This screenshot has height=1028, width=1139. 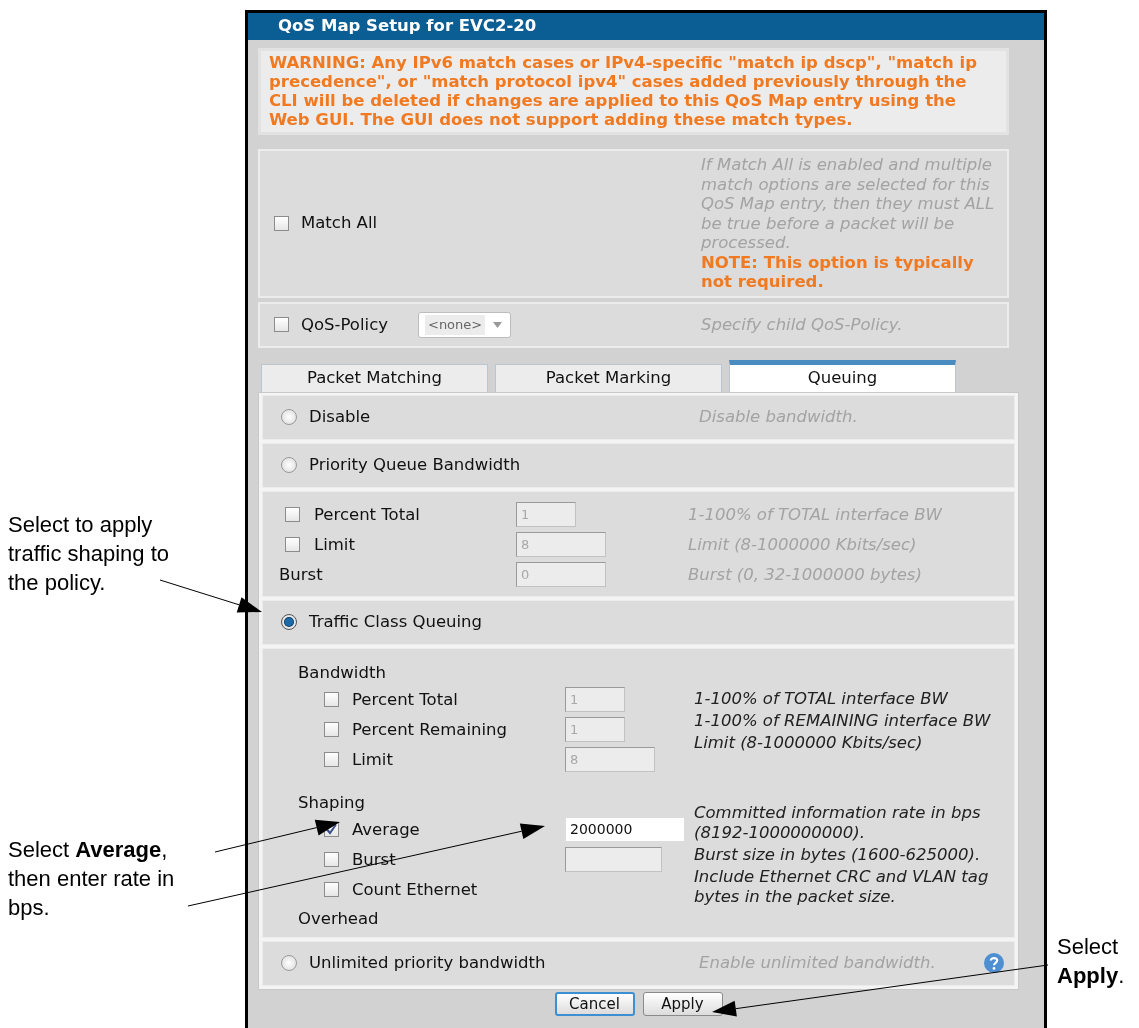 What do you see at coordinates (842, 375) in the screenshot?
I see `tab: Queuing` at bounding box center [842, 375].